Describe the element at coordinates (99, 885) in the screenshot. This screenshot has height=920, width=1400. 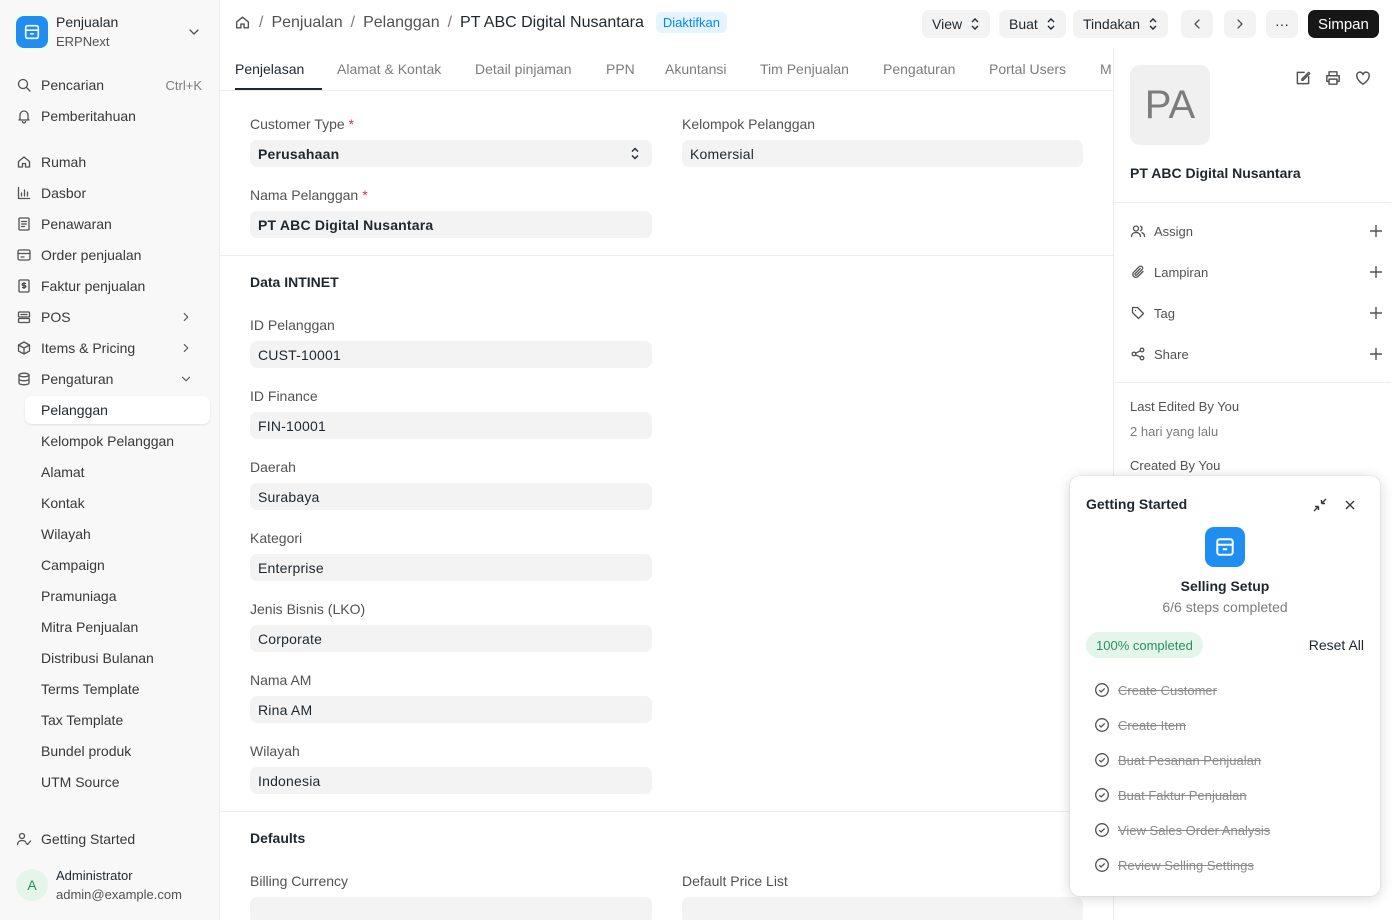
I see `user-menu: A Administrator admin@example.com` at that location.